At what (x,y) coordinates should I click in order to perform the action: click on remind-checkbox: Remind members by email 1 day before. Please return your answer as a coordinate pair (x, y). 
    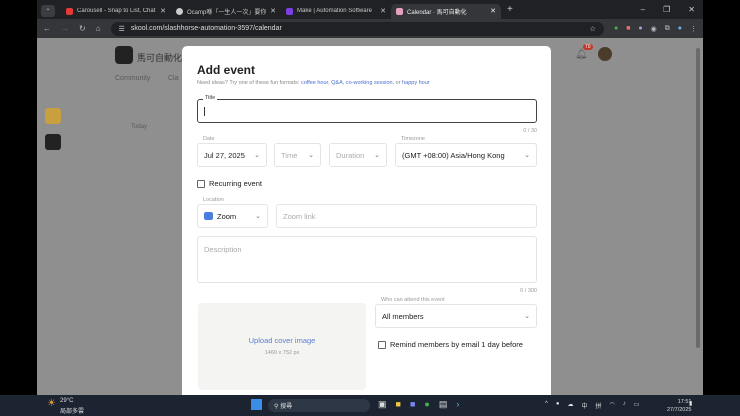
    Looking at the image, I should click on (450, 345).